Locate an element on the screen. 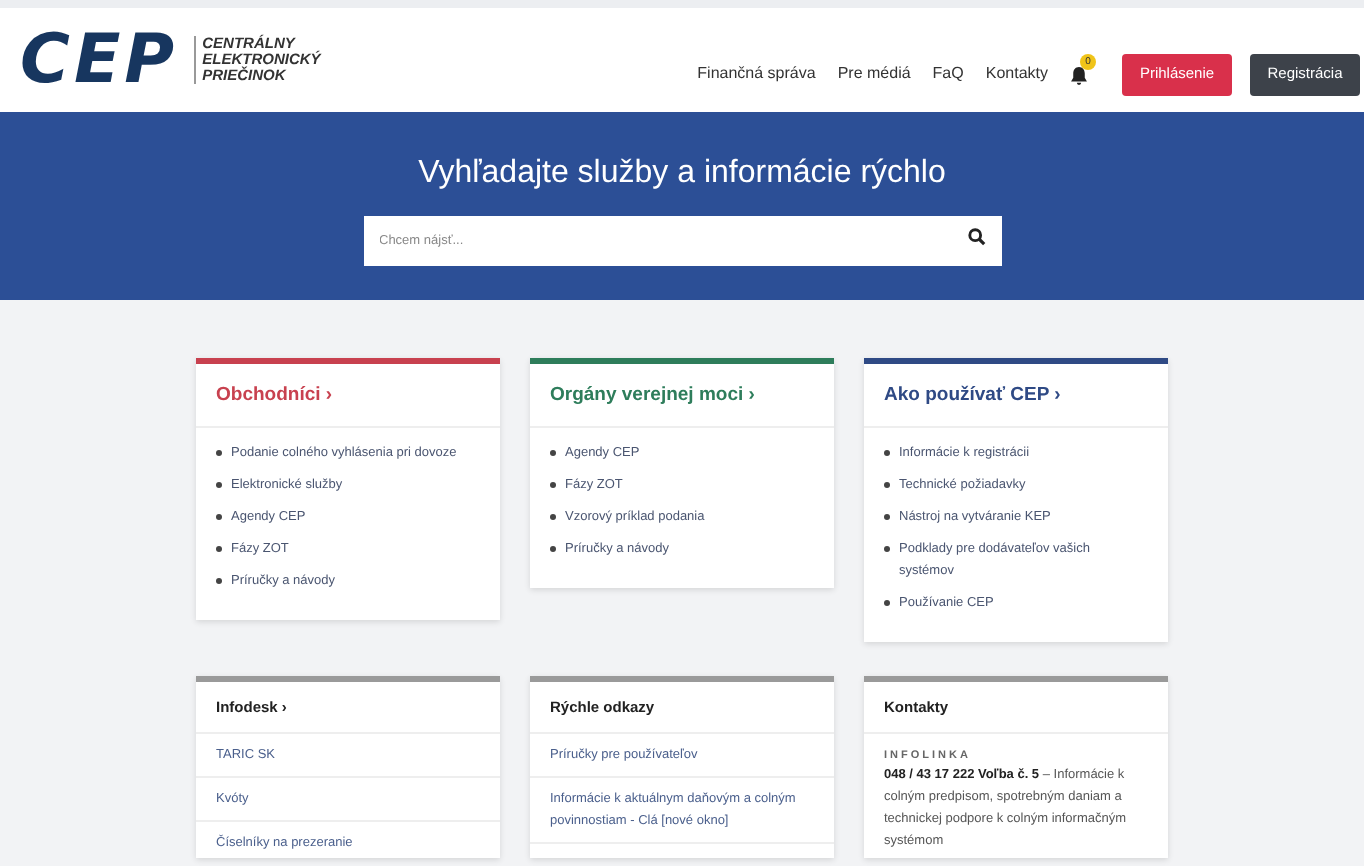 Image resolution: width=1364 pixels, height=866 pixels. nav-link: FaQ is located at coordinates (948, 74).